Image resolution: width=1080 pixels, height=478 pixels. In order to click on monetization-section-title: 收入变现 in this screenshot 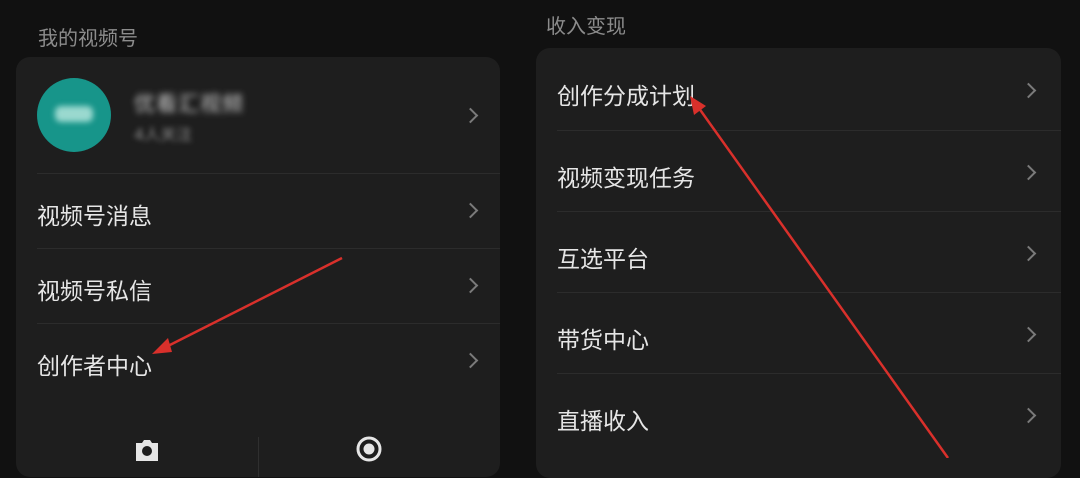, I will do `click(586, 26)`.